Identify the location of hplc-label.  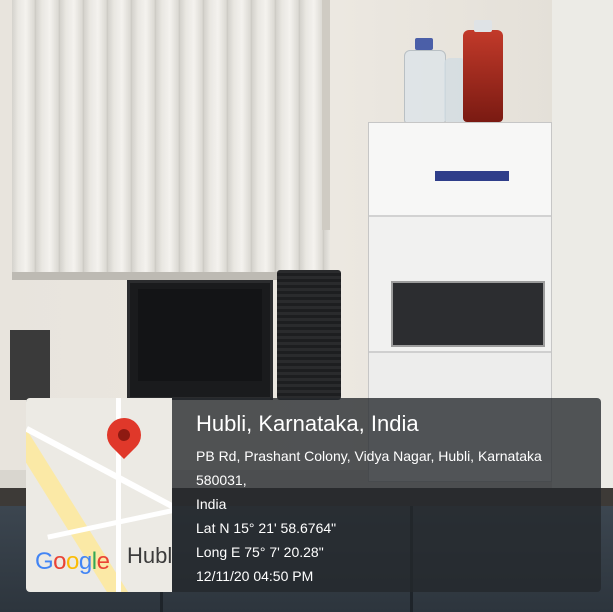
(472, 176).